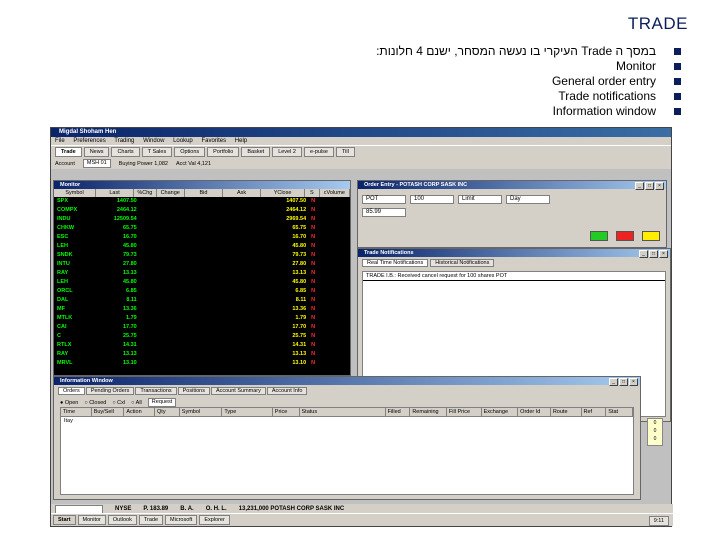  I want to click on tab-epulse: e-pulse, so click(318, 152).